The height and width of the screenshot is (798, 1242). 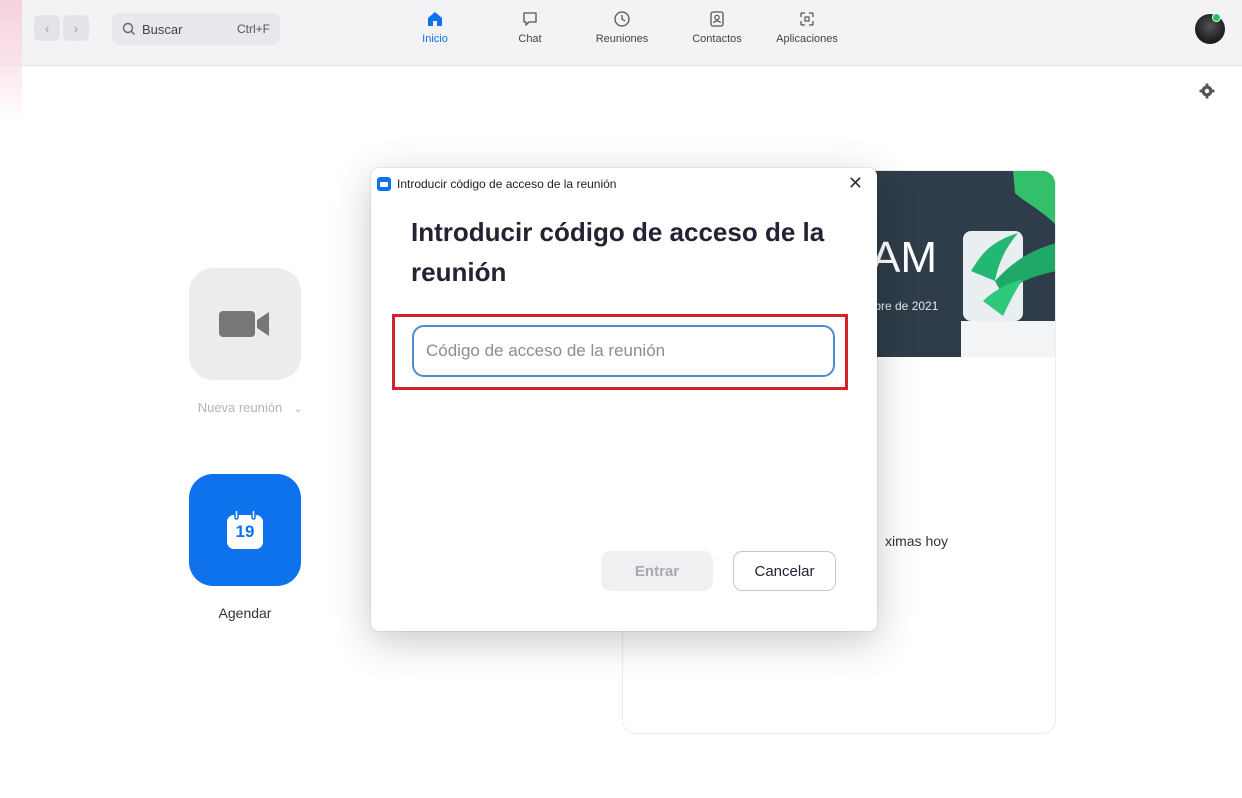 I want to click on gear-icon, so click(x=1207, y=91).